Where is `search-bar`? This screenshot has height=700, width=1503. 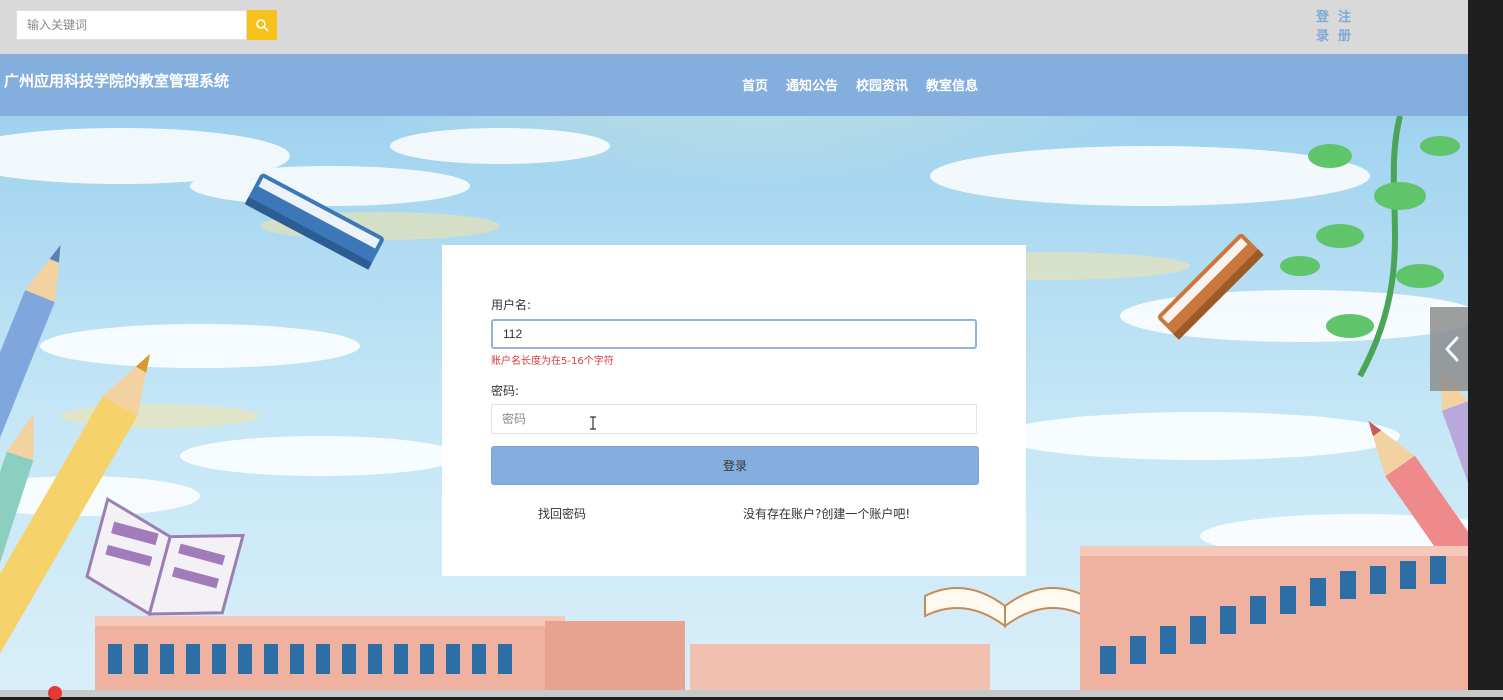
search-bar is located at coordinates (146, 25).